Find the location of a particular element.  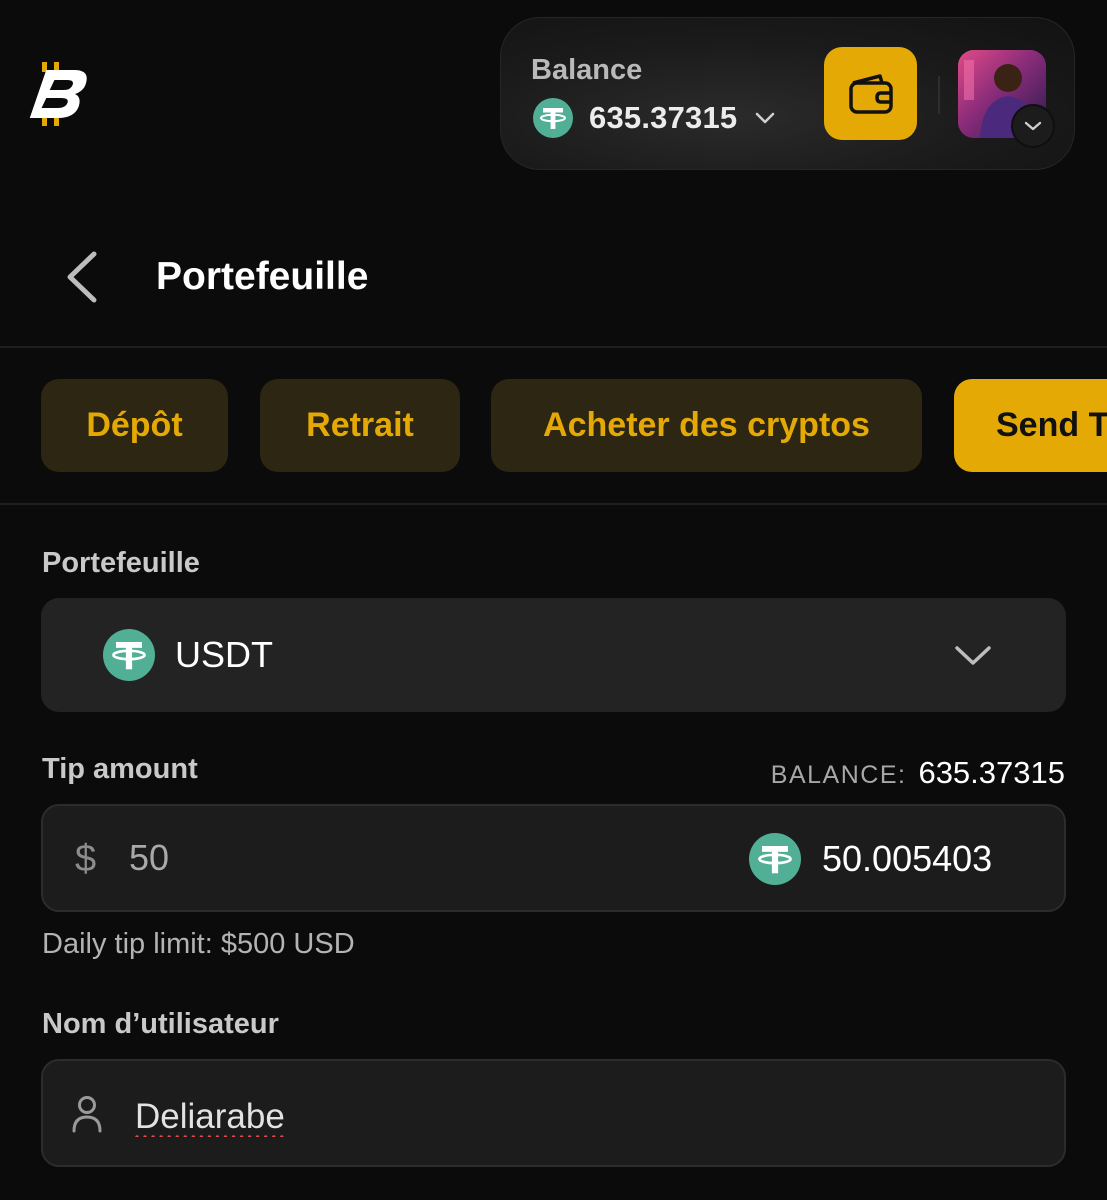

currency-select-value: USDT is located at coordinates (224, 654).